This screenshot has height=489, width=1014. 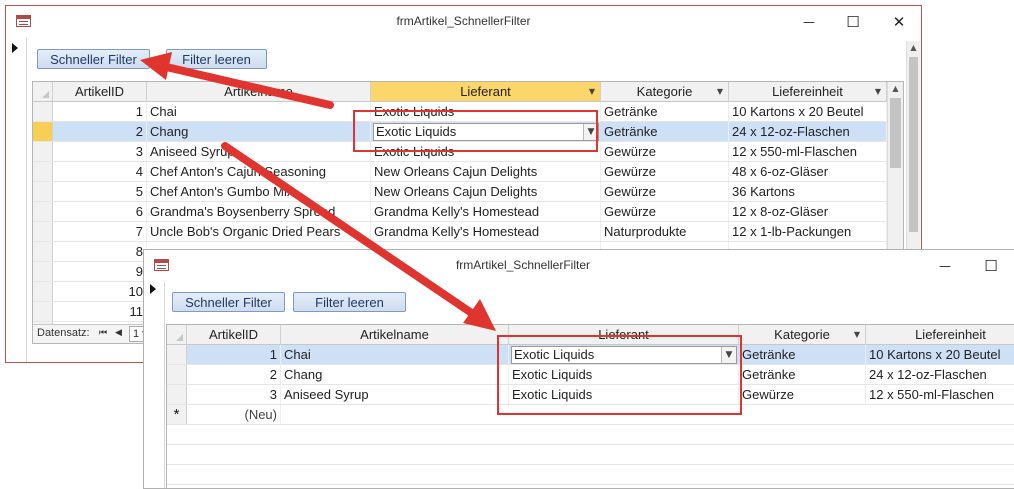 What do you see at coordinates (808, 171) in the screenshot?
I see `cell-liefereinheit: 48 x 6-oz-Gläser` at bounding box center [808, 171].